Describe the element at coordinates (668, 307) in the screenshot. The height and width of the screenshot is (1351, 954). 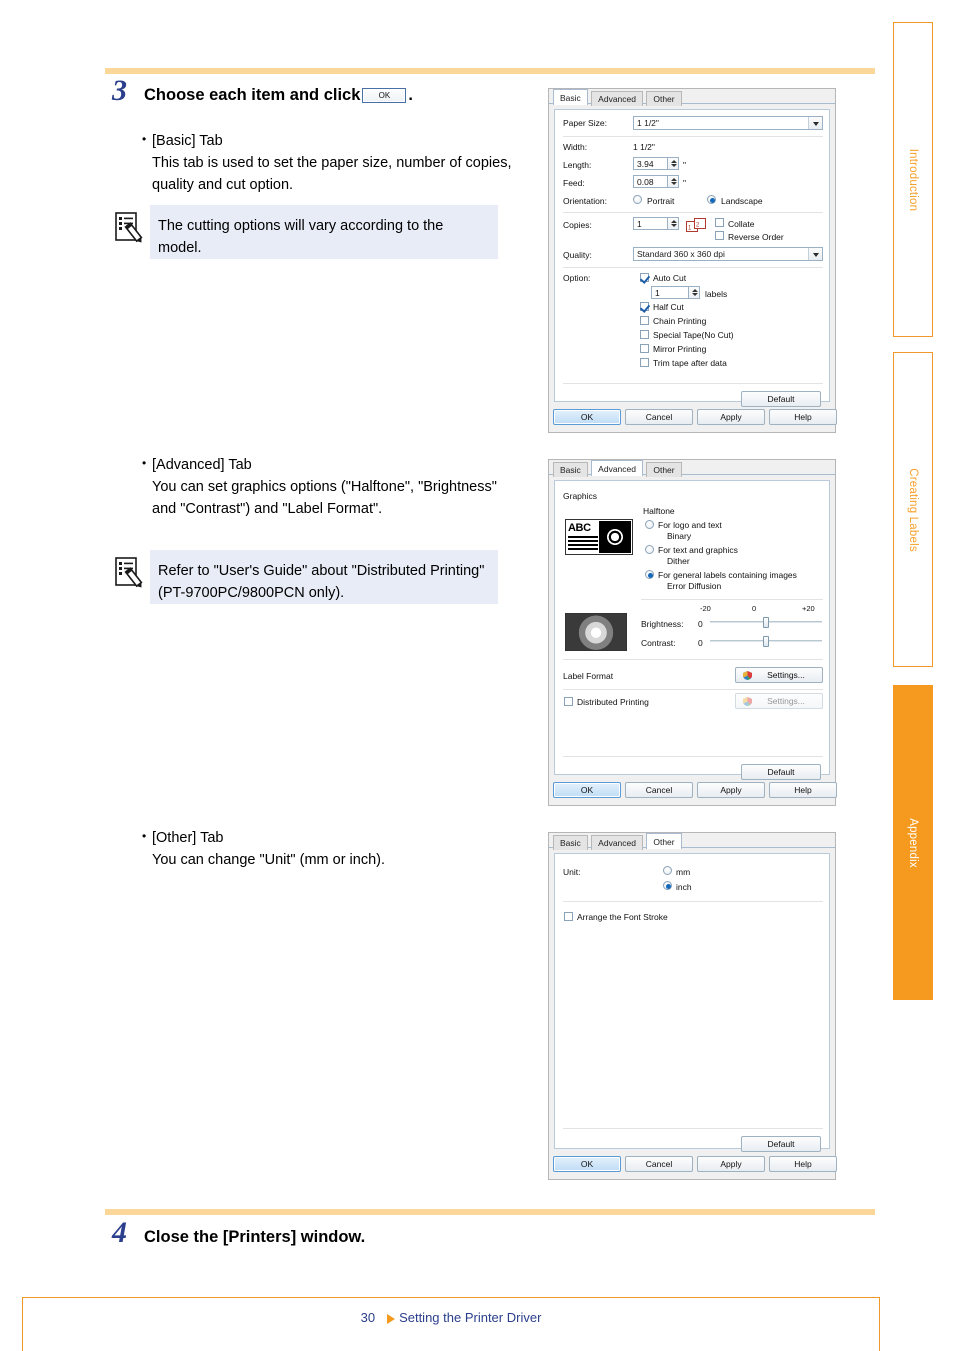
I see `half-cut-label: Half Cut` at that location.